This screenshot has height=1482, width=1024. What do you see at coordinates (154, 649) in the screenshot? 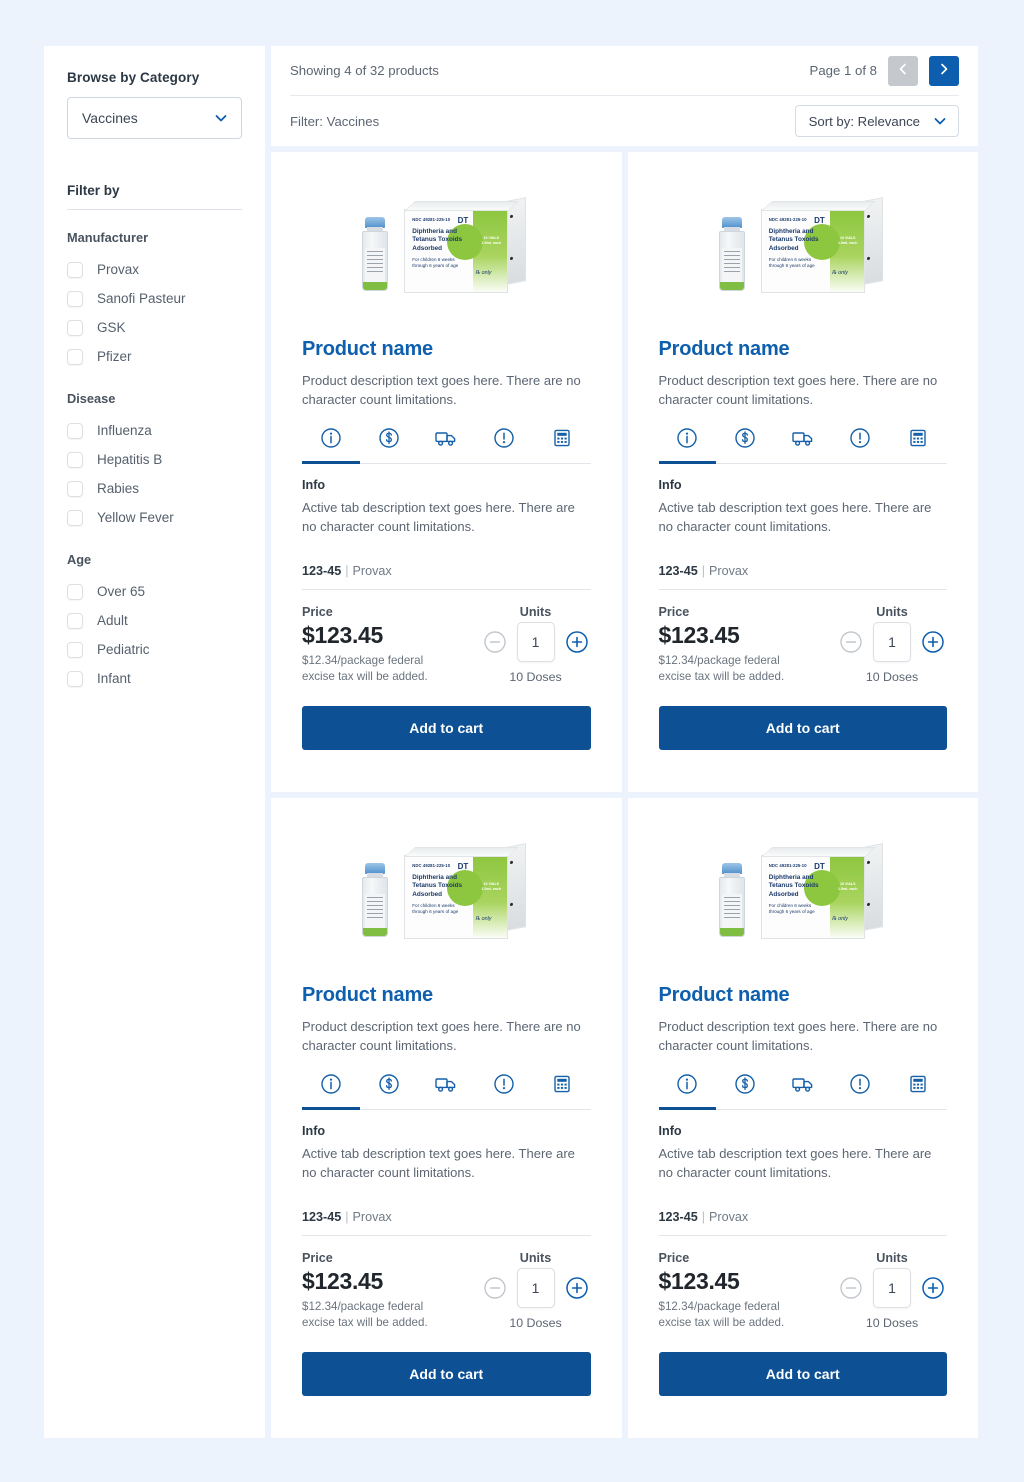
I see `filter-option-pediatric: Pediatric` at bounding box center [154, 649].